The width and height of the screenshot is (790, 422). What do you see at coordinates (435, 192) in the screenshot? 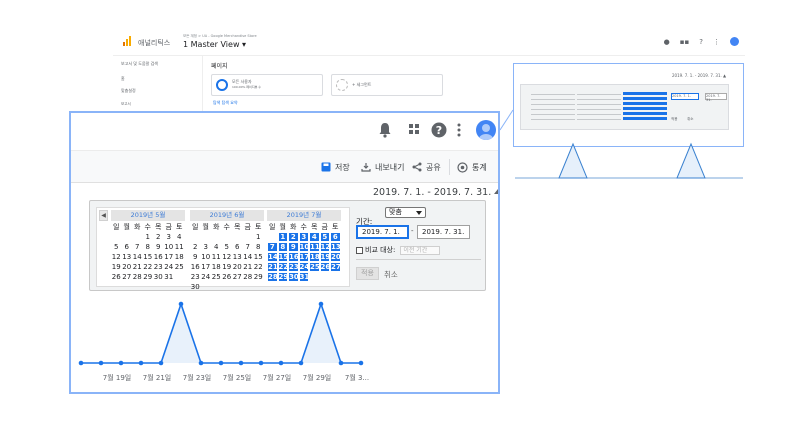
I see `date-range-toggle: 2019. 7. 1. - 2019. 7. 31.` at bounding box center [435, 192].